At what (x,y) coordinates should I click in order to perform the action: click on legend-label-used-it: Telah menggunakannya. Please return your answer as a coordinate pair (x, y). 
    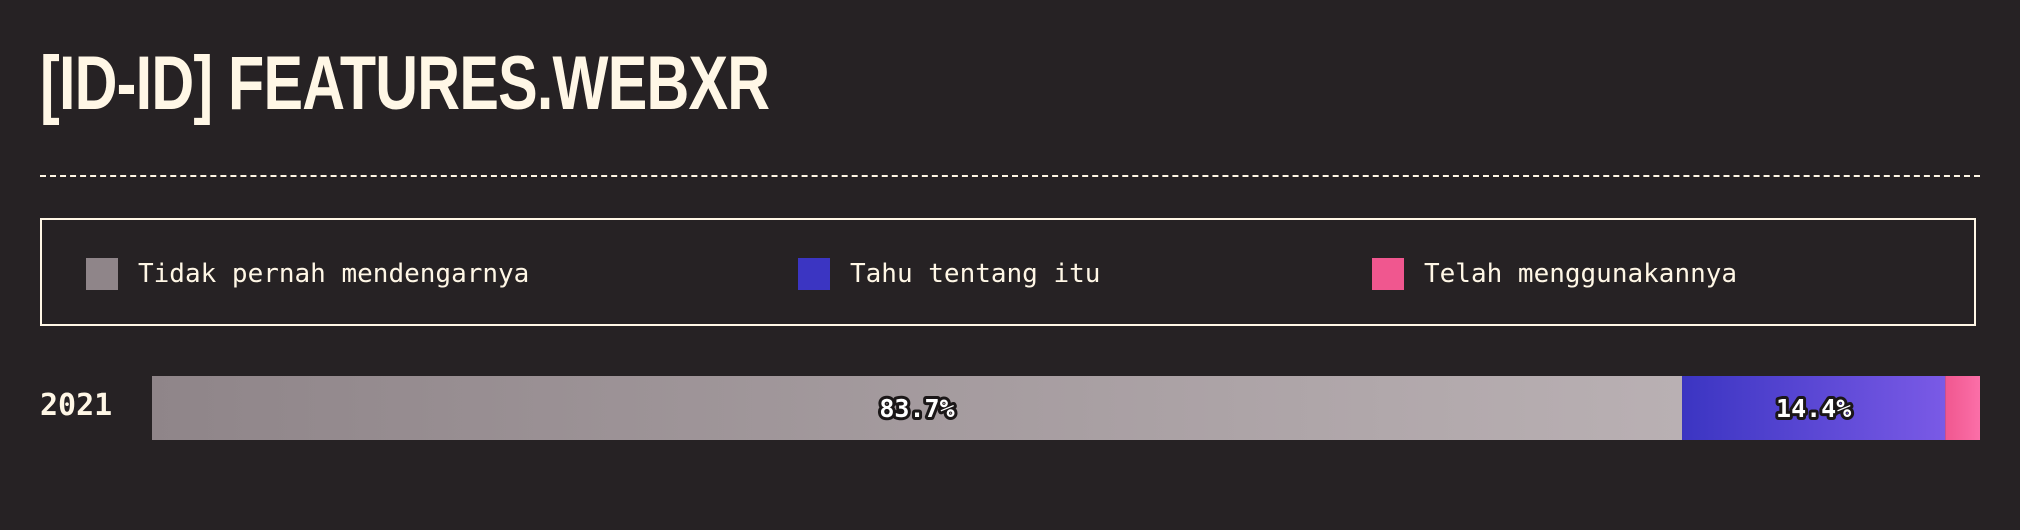
    Looking at the image, I should click on (1581, 274).